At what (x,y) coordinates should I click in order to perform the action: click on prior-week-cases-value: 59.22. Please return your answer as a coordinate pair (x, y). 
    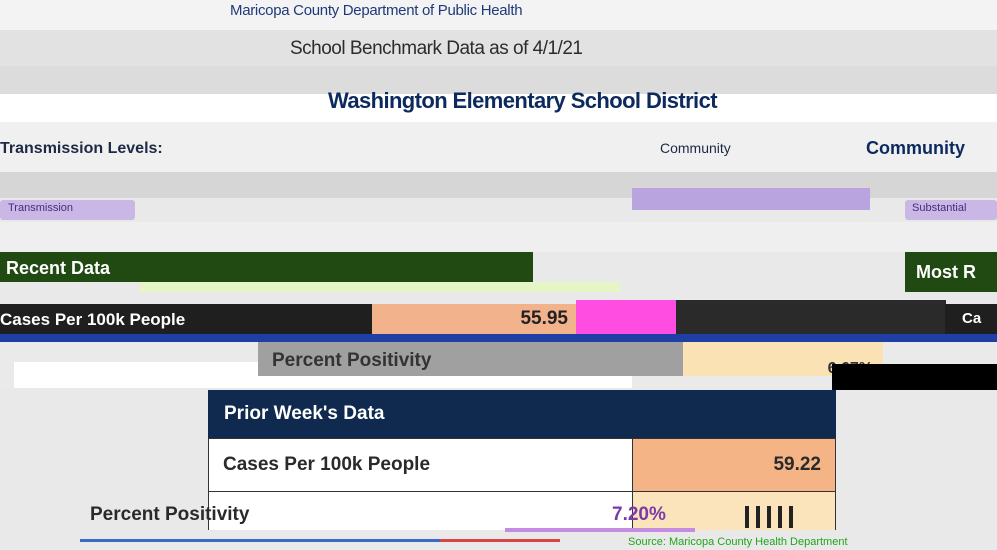
    Looking at the image, I should click on (797, 464).